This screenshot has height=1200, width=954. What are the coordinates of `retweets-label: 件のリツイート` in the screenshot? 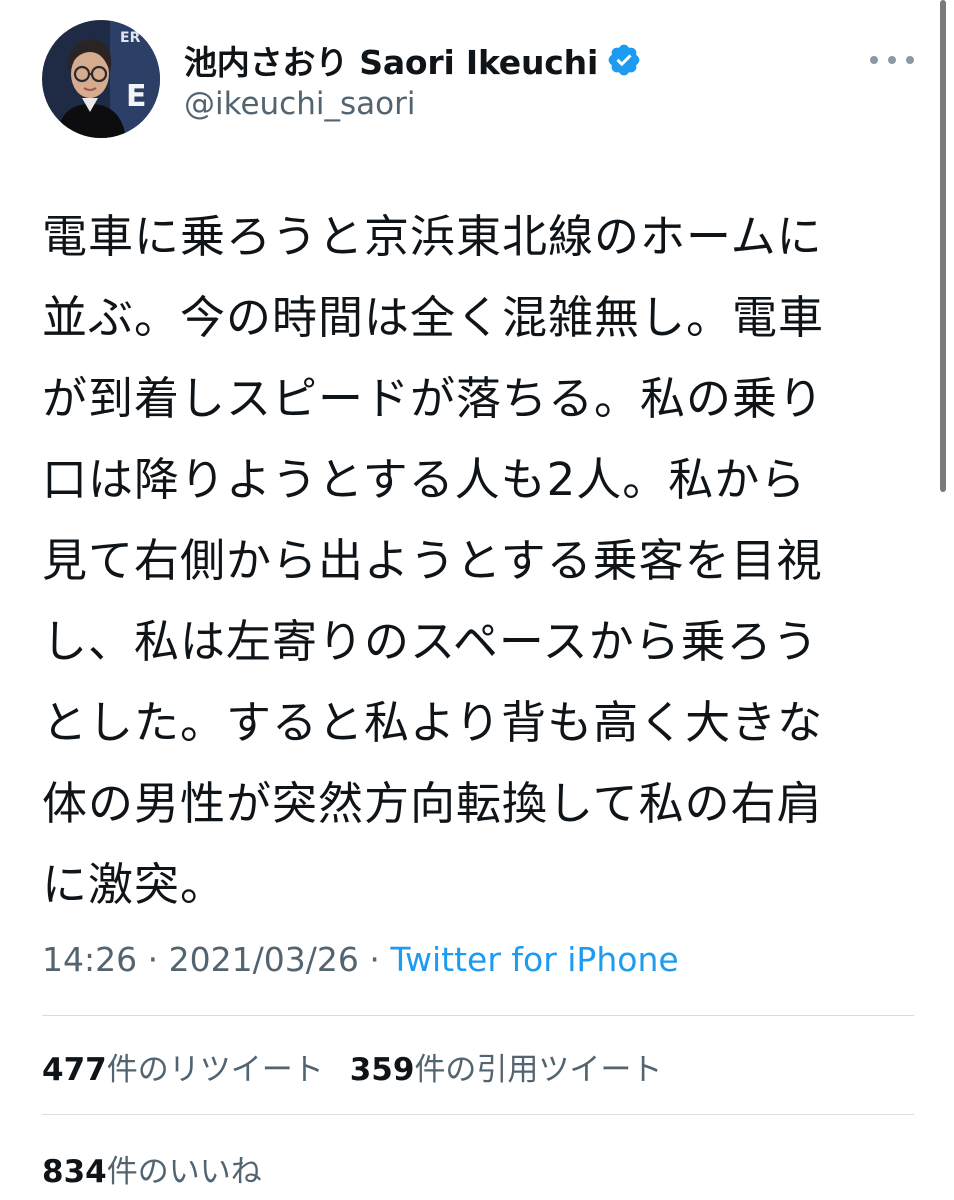 It's located at (215, 1070).